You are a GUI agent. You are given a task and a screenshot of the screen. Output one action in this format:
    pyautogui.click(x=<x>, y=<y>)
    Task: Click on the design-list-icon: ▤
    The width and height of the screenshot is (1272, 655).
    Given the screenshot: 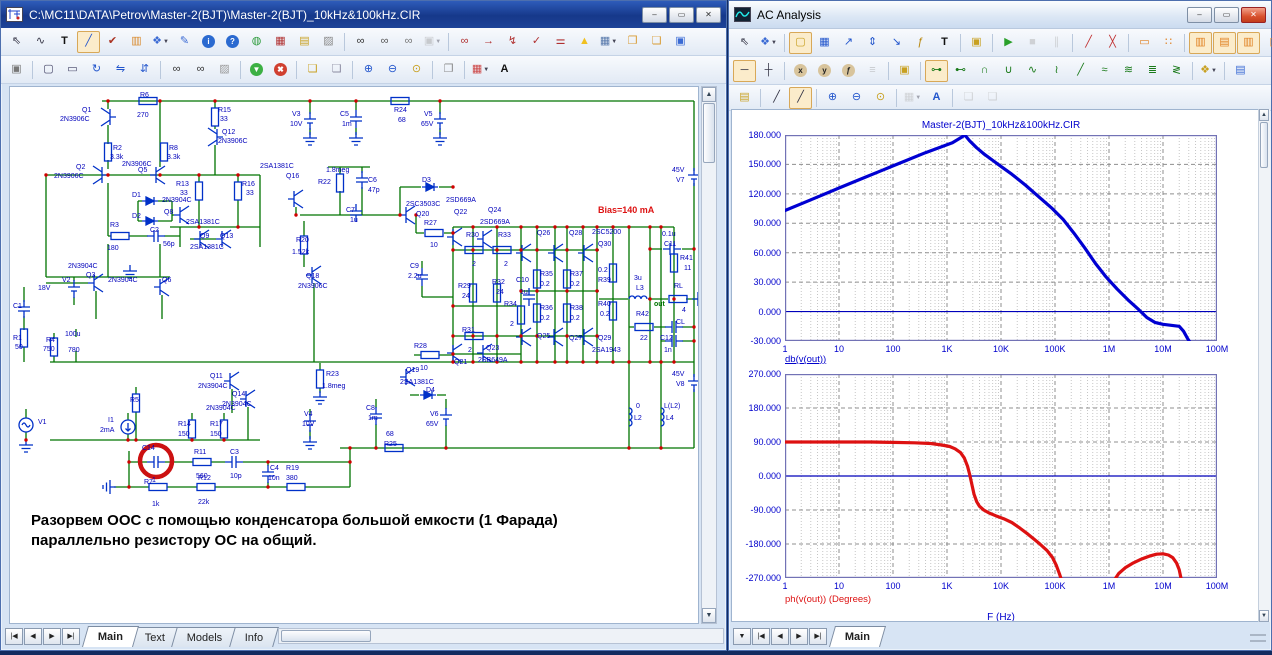 What is the action you would take?
    pyautogui.click(x=304, y=42)
    